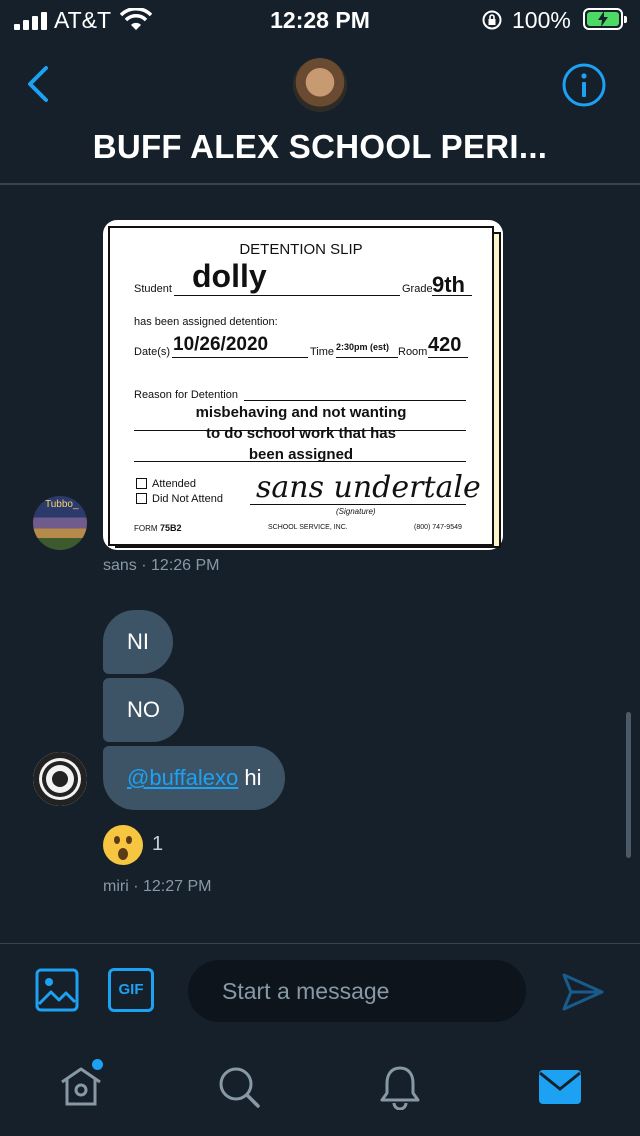 This screenshot has width=640, height=1136. What do you see at coordinates (171, 528) in the screenshot?
I see `slip-form-number: 75B2` at bounding box center [171, 528].